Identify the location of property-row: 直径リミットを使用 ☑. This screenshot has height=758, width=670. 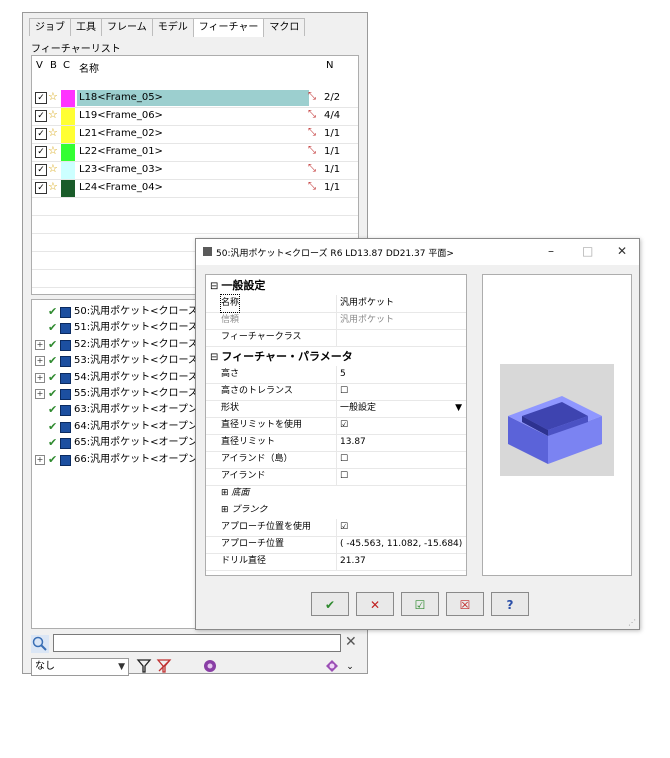
(336, 426).